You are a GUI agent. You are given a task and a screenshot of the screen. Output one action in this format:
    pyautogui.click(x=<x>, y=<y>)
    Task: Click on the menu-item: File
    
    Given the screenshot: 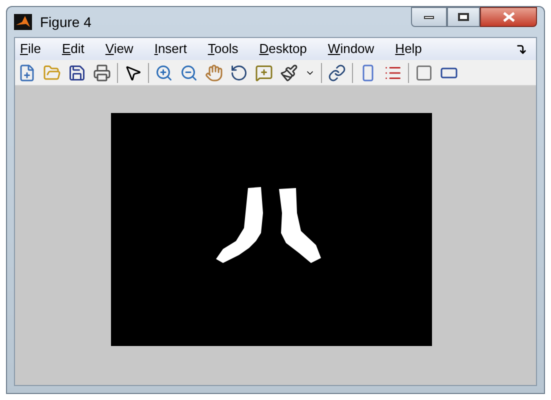 What is the action you would take?
    pyautogui.click(x=30, y=49)
    